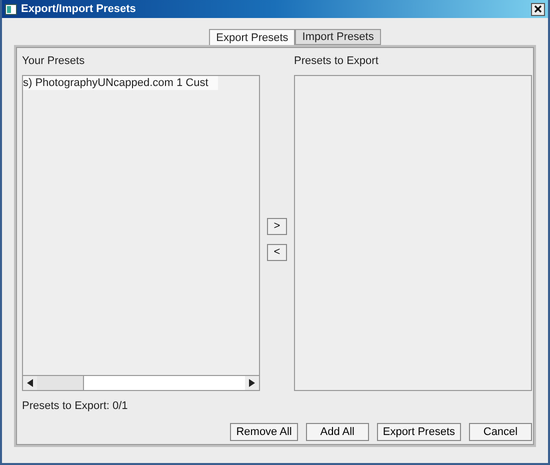 The height and width of the screenshot is (465, 550). Describe the element at coordinates (30, 383) in the screenshot. I see `scroll-left-icon` at that location.